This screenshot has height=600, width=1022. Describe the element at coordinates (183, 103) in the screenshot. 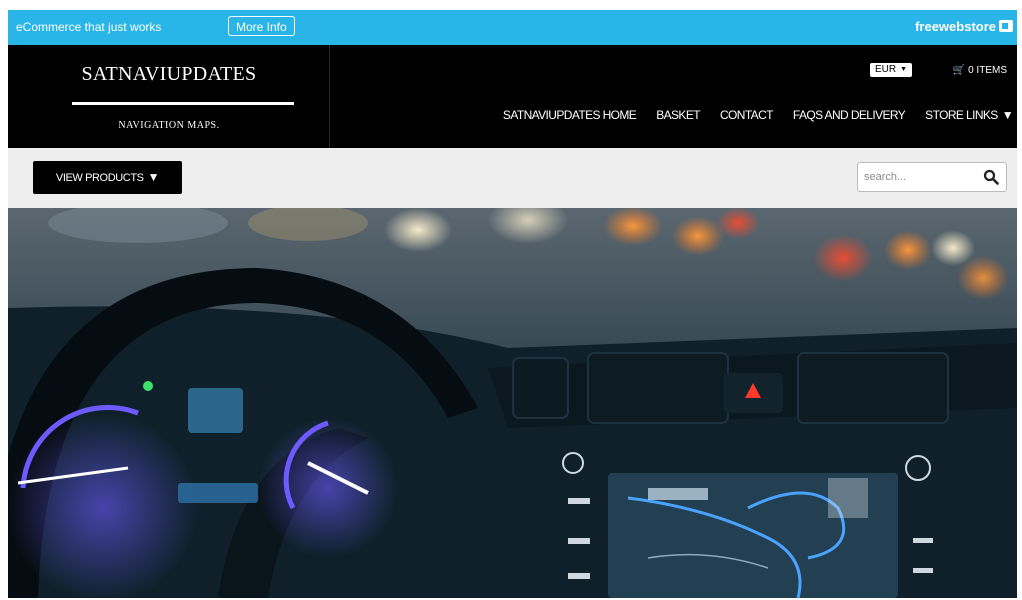

I see `logo-divider` at that location.